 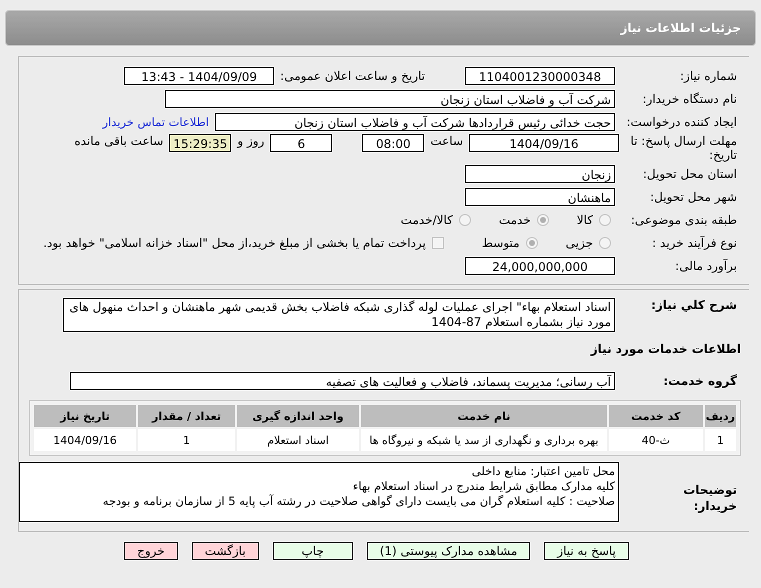 I want to click on buyer-contact-link: اطلاعات تماس خریدار, so click(x=155, y=122).